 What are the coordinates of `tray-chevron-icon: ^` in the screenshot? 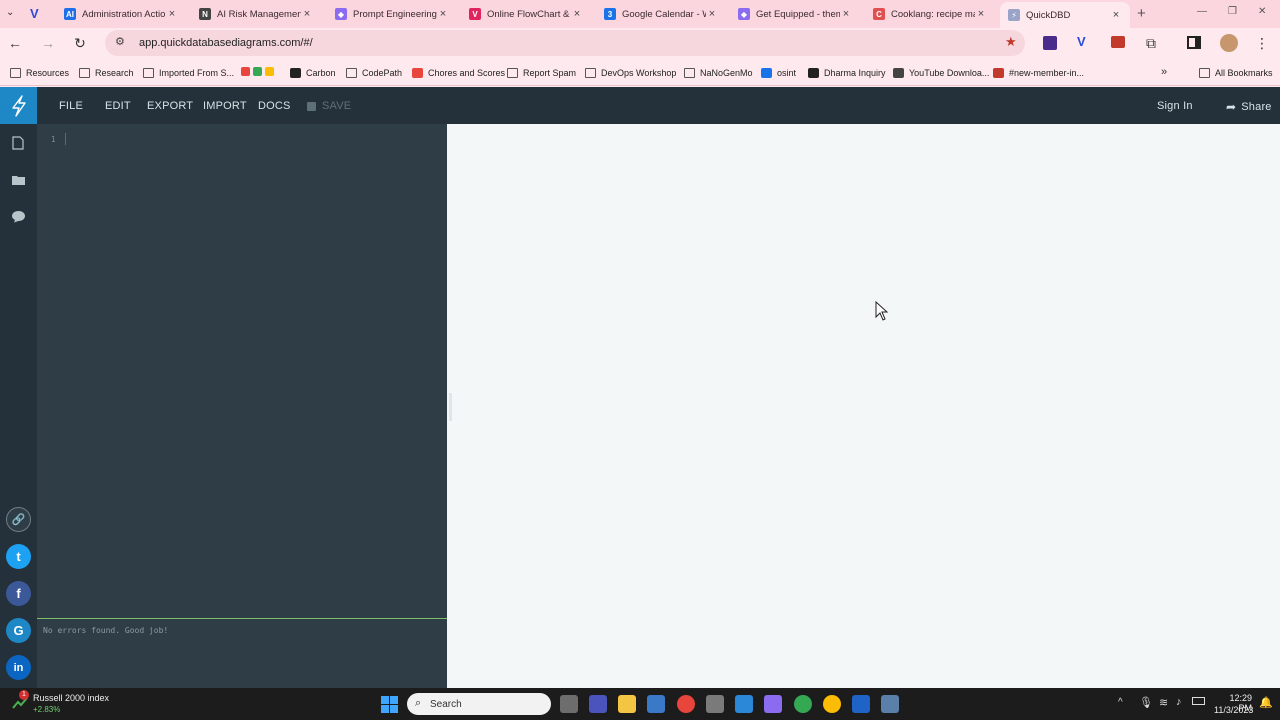 It's located at (1120, 702).